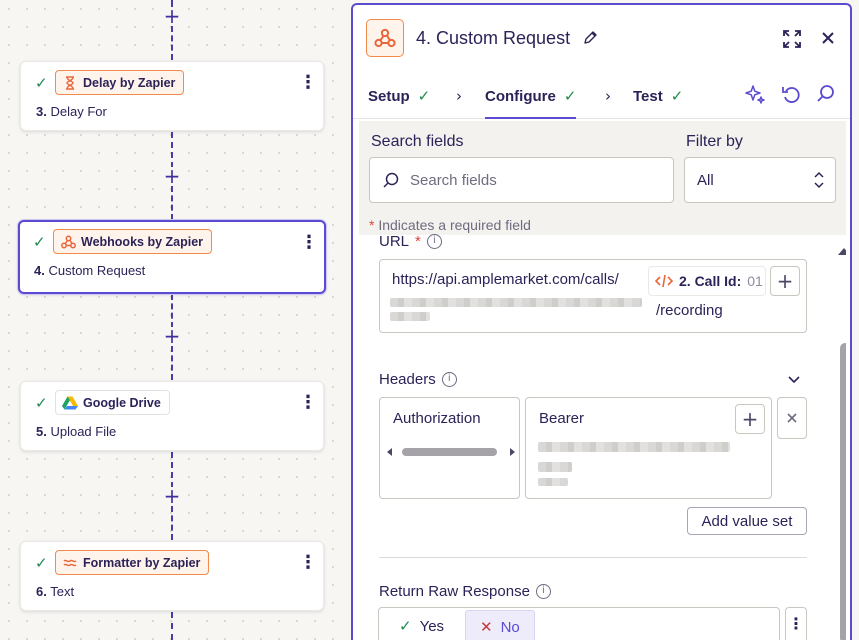 The image size is (859, 640). What do you see at coordinates (410, 241) in the screenshot?
I see `url-label: URL * i` at bounding box center [410, 241].